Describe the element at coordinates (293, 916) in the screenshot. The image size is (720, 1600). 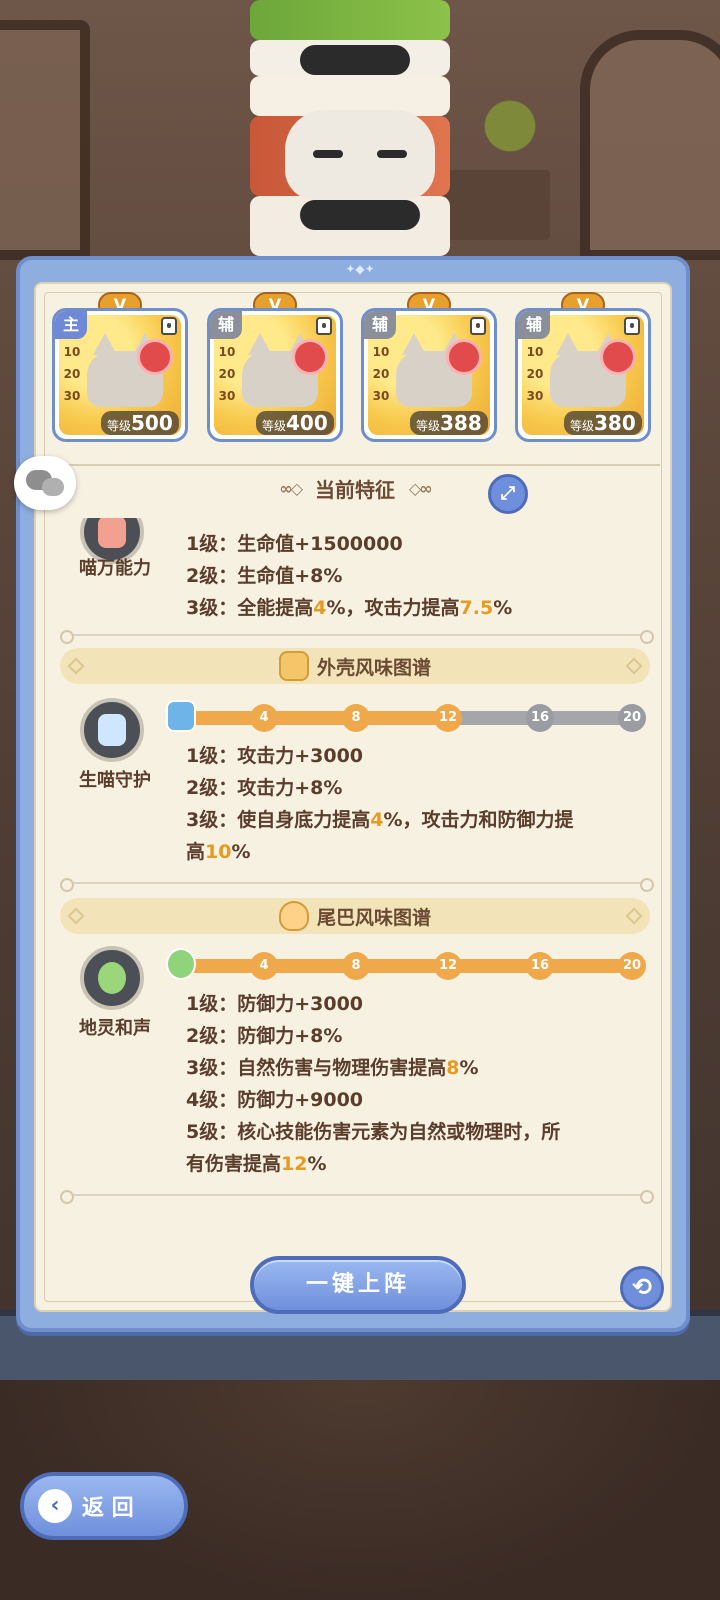
I see `tail-flavor-icon` at that location.